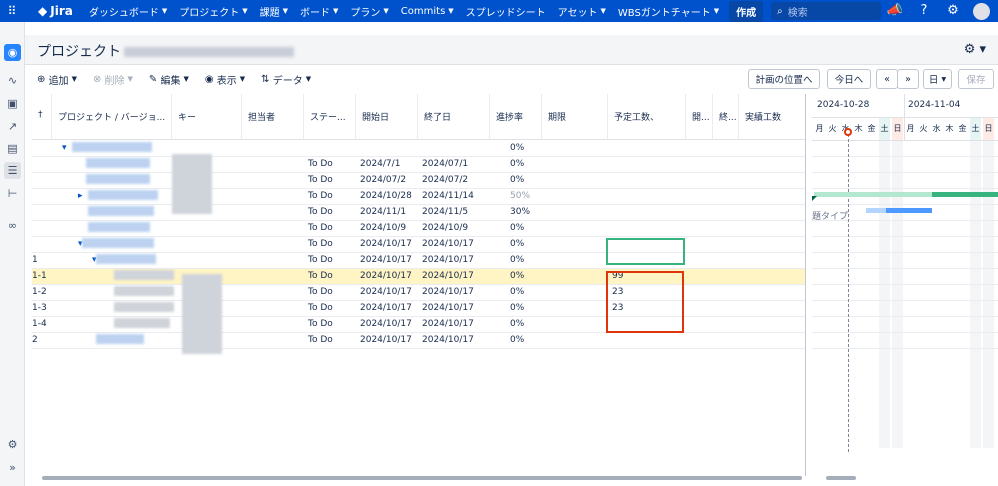 This screenshot has width=998, height=486. I want to click on gear-icon: ⚙, so click(953, 11).